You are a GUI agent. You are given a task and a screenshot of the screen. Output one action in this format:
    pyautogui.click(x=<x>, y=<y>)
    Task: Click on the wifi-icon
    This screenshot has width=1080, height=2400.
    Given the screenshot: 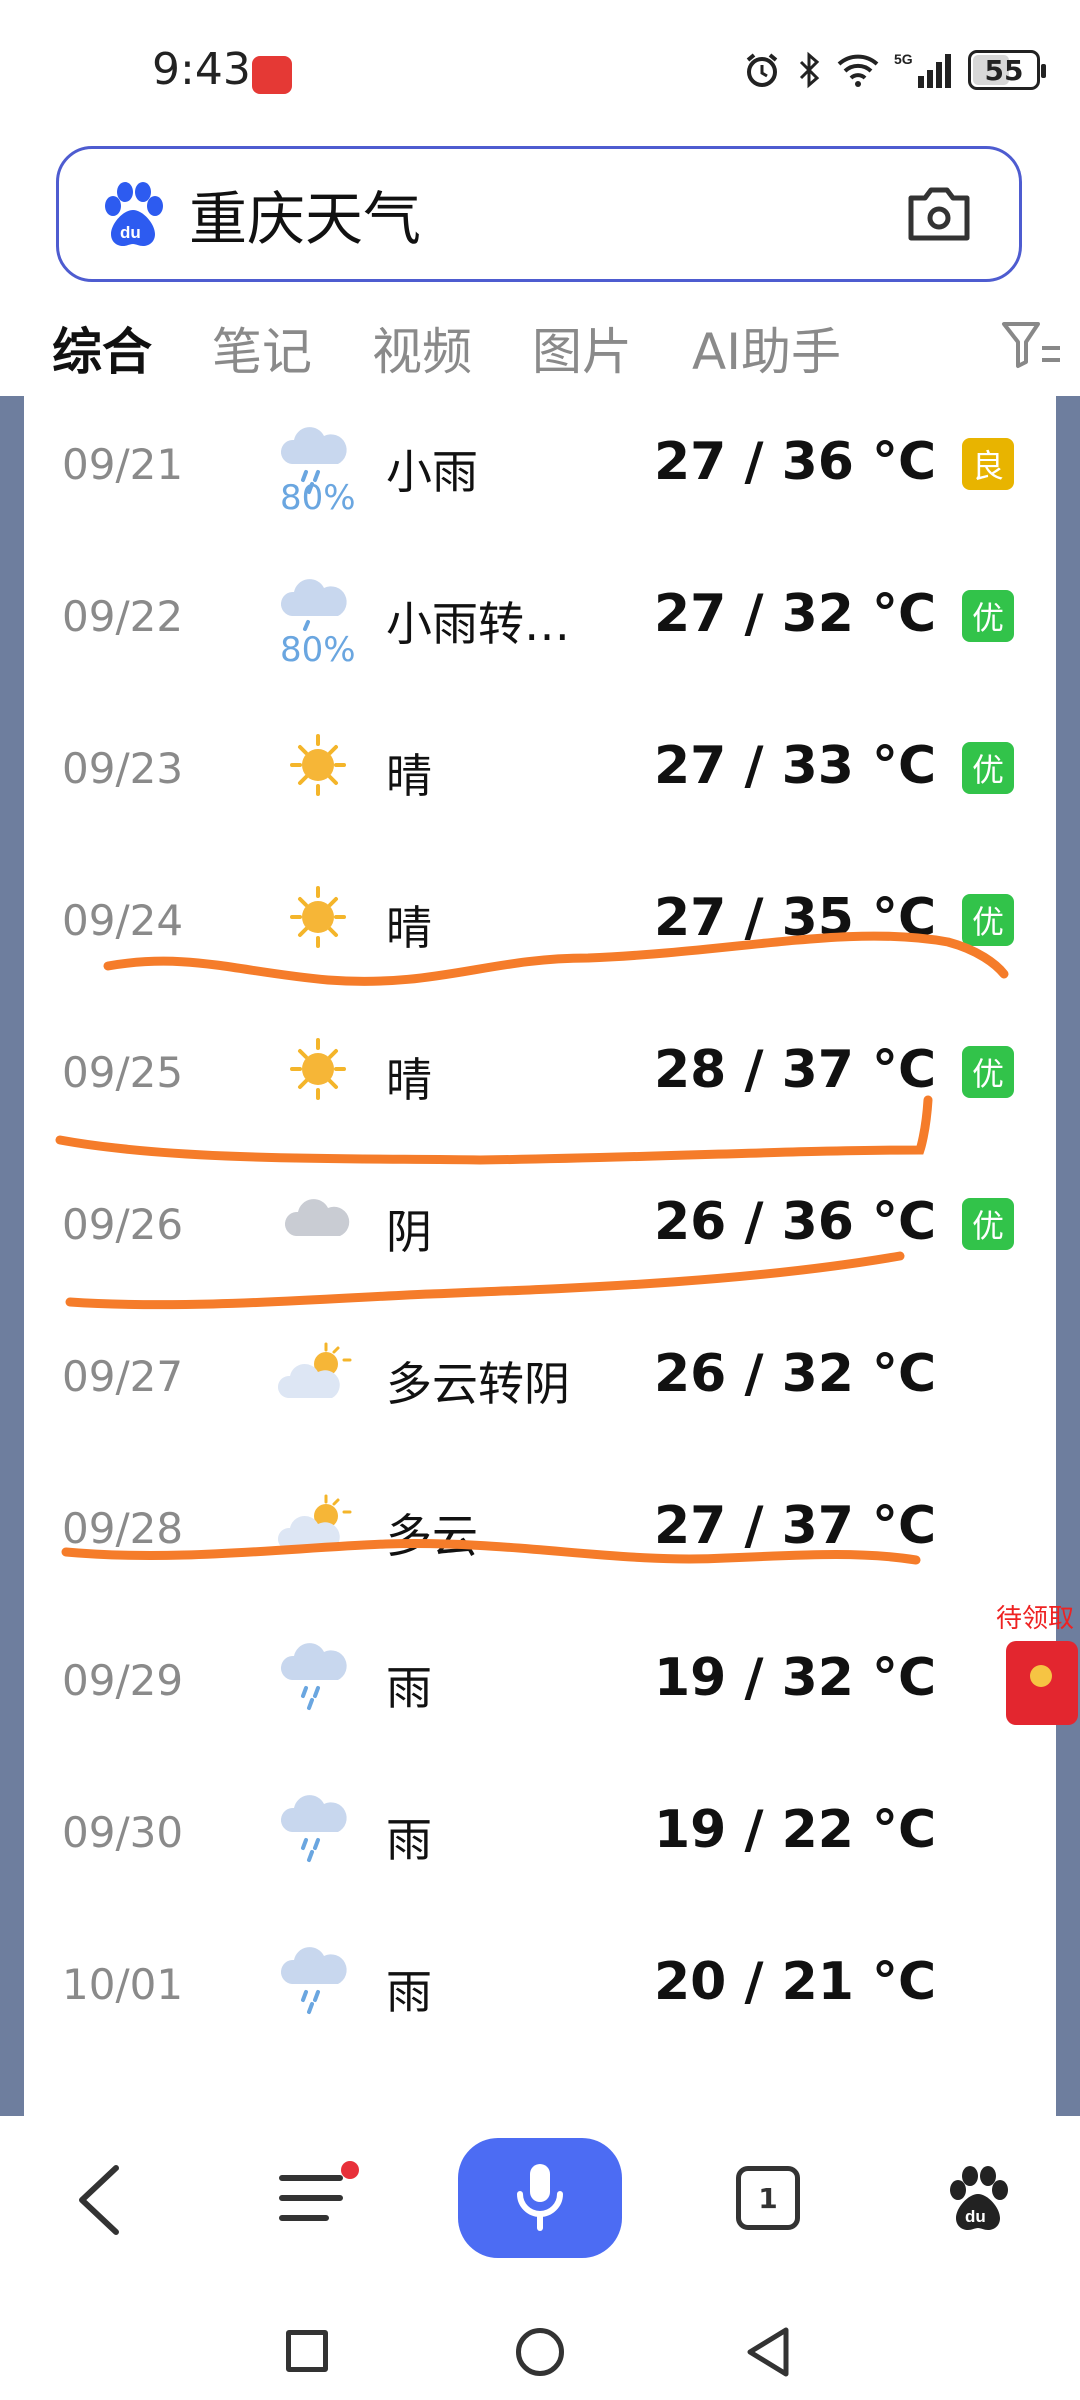 What is the action you would take?
    pyautogui.click(x=858, y=70)
    